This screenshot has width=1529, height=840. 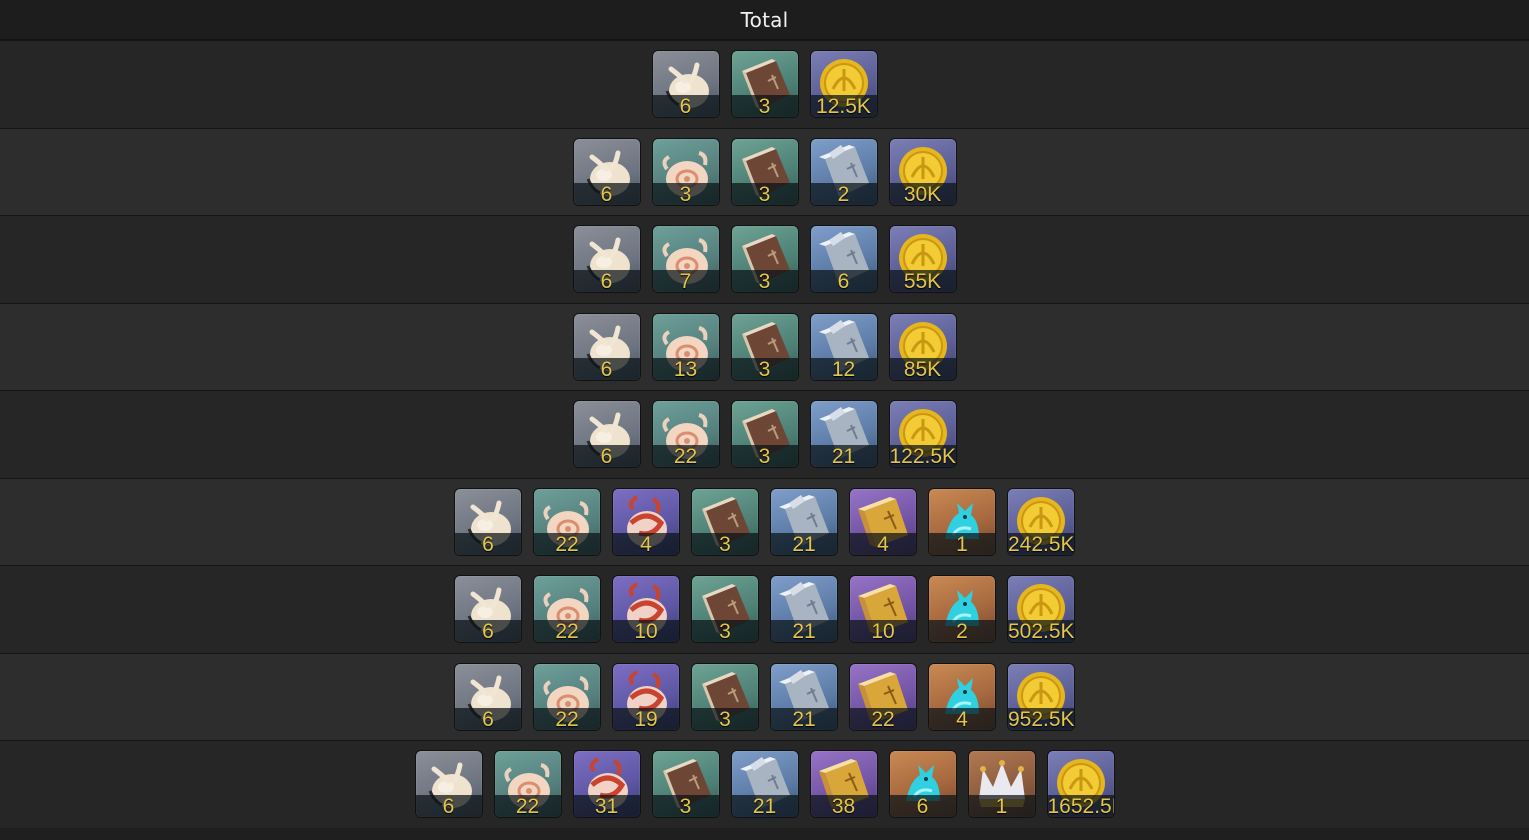 I want to click on quantity-label: 7, so click(x=685, y=281).